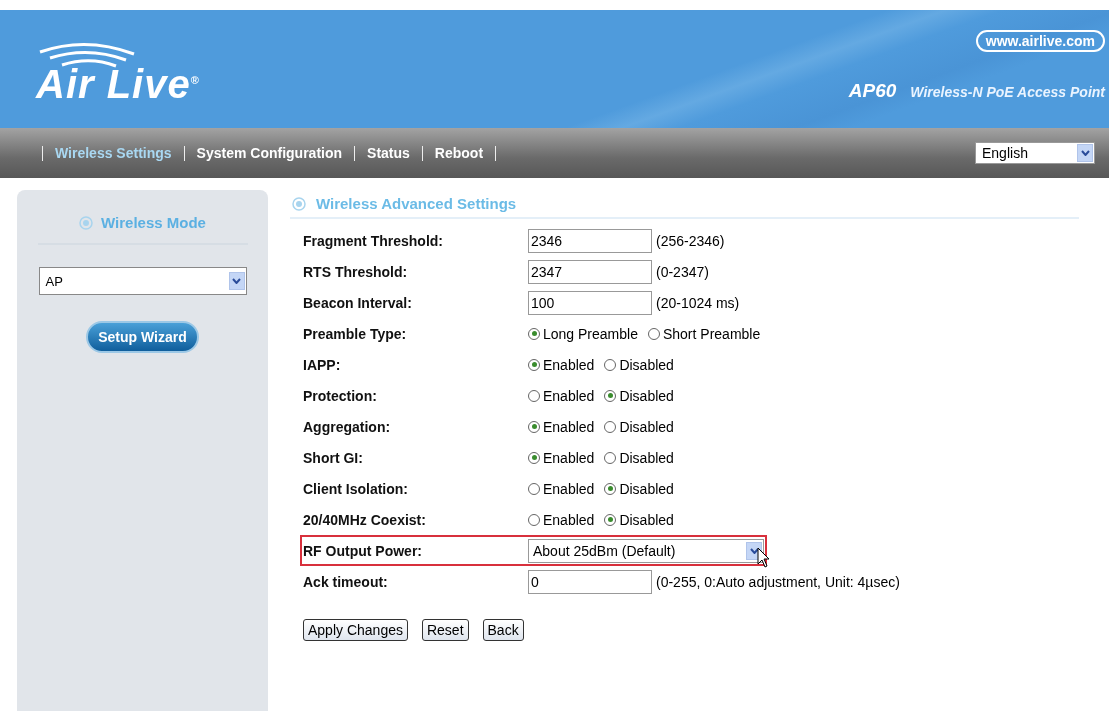 The height and width of the screenshot is (711, 1109). What do you see at coordinates (153, 222) in the screenshot?
I see `sidebar-title: Wireless Mode` at bounding box center [153, 222].